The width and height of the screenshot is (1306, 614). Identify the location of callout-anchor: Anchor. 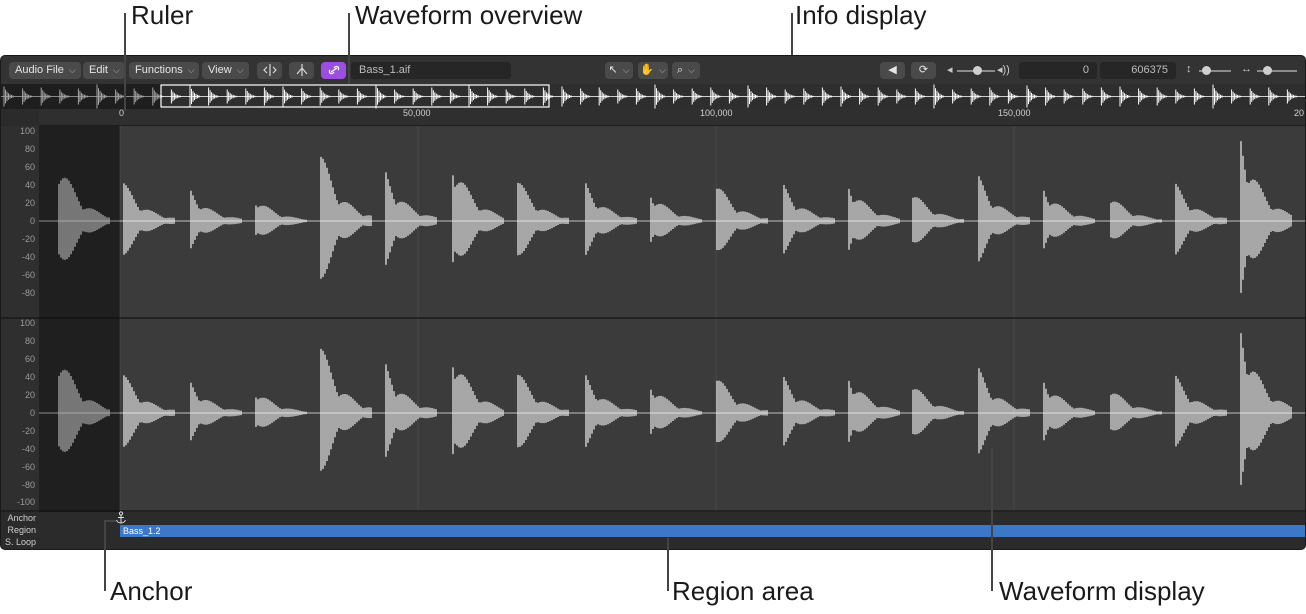
(151, 591).